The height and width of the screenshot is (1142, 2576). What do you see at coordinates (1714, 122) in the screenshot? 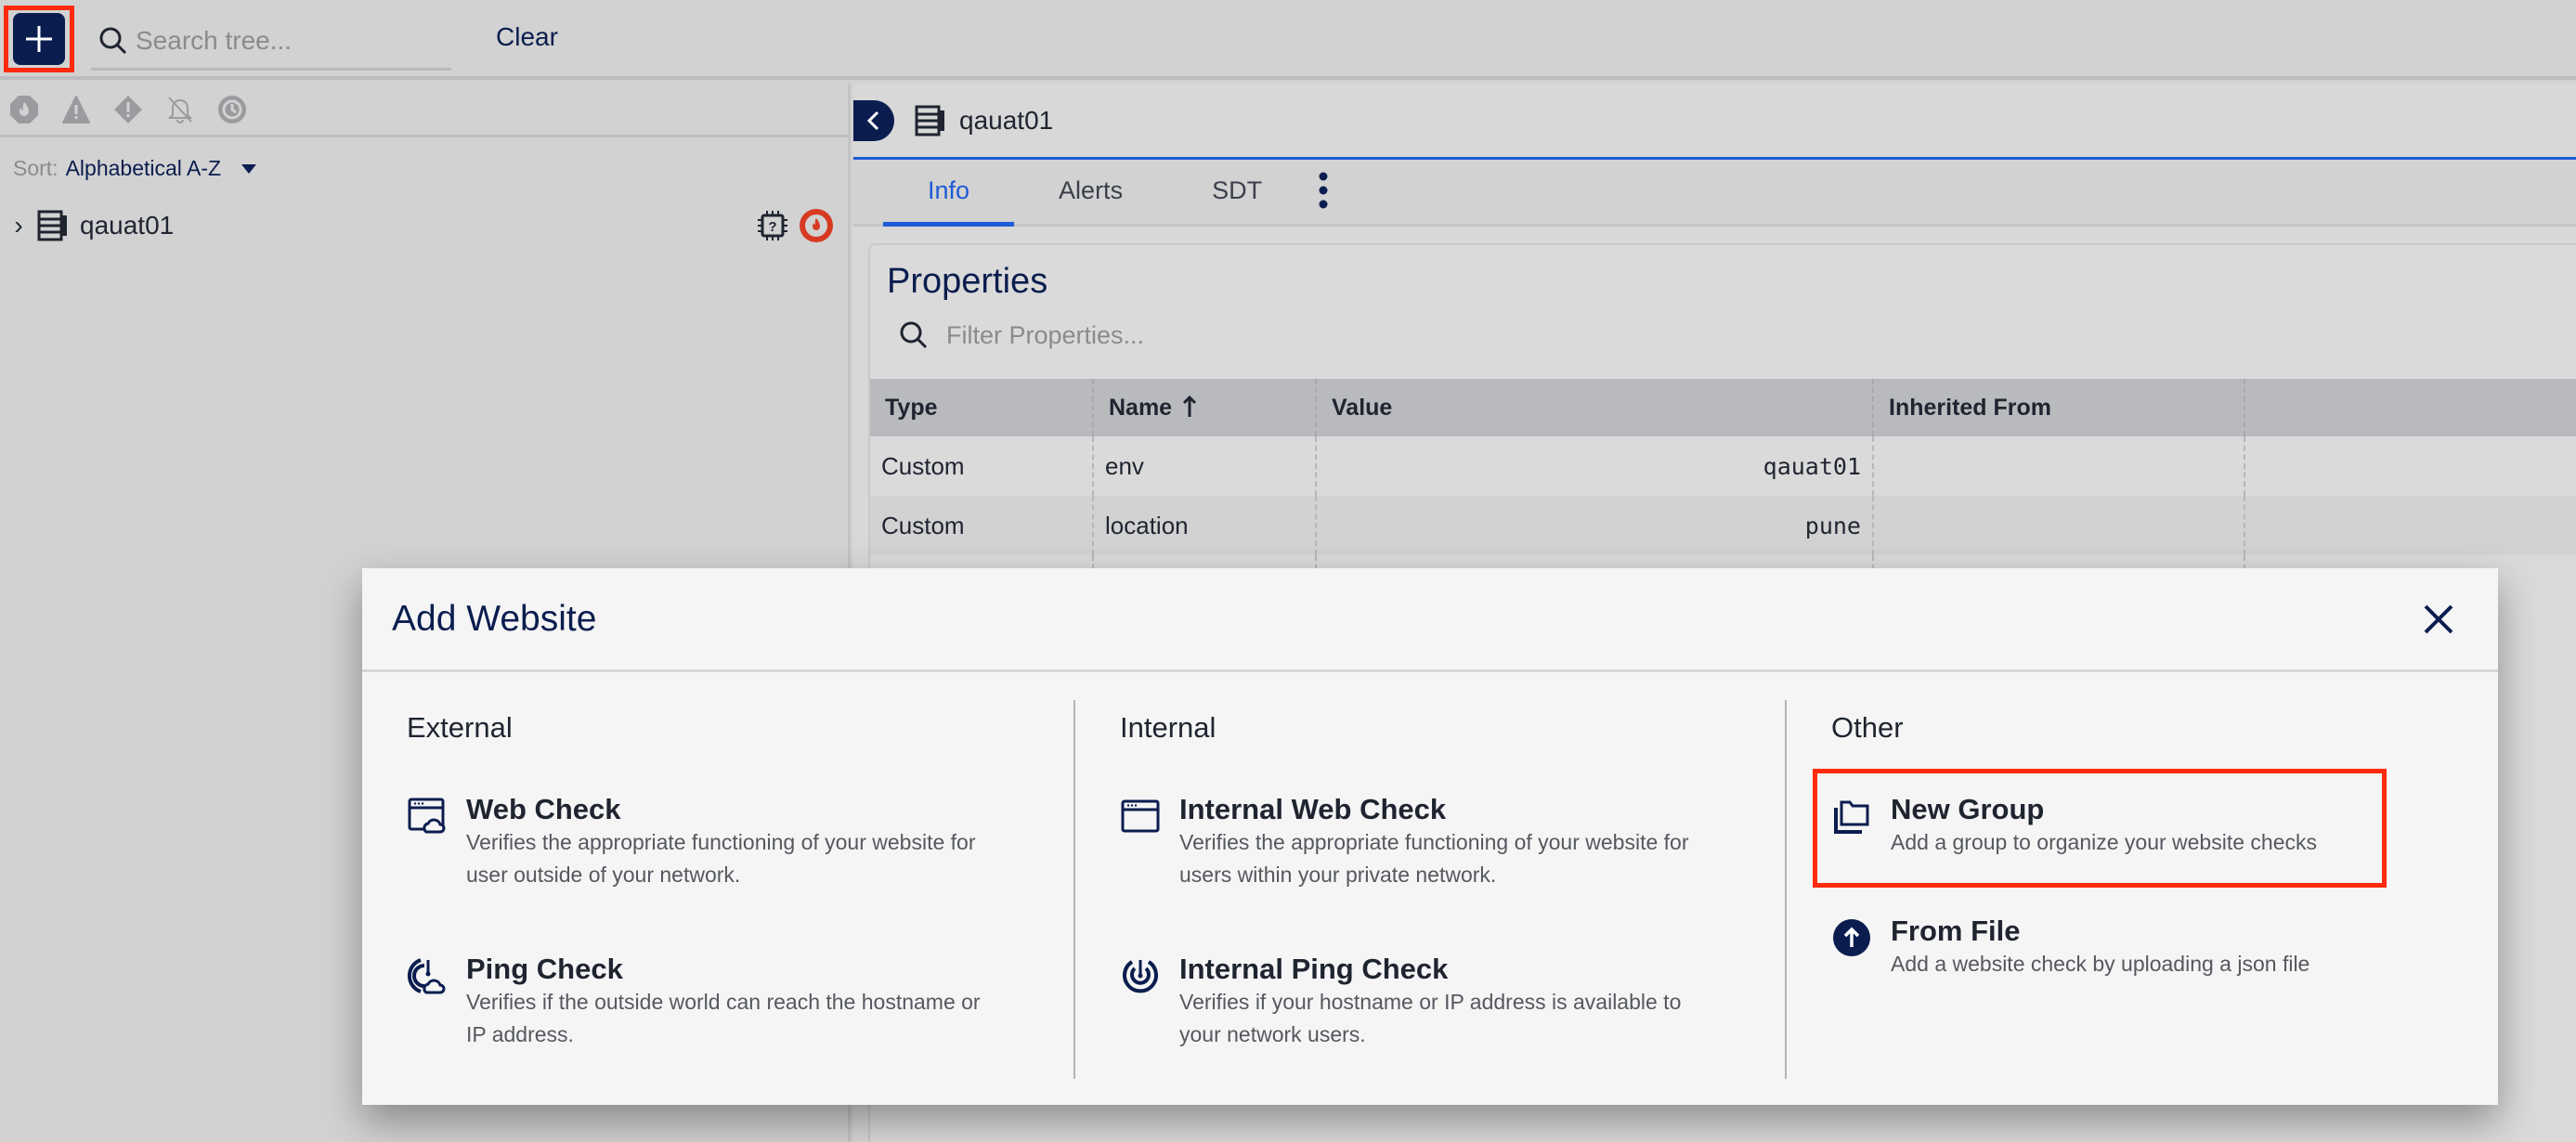
I see `resource-header: qauat01` at bounding box center [1714, 122].